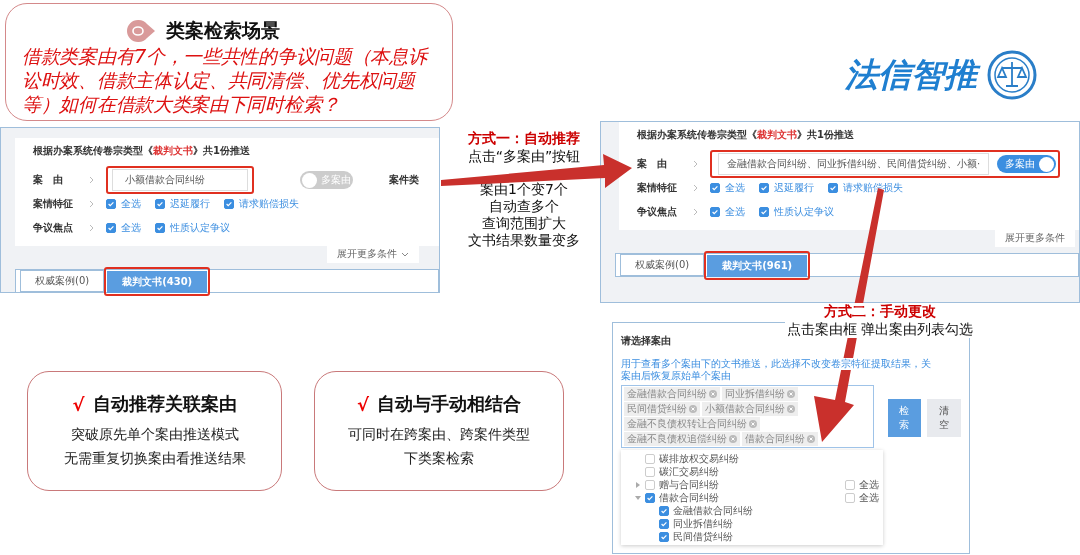 The image size is (1080, 555). I want to click on tree-item: 金融借款合同纠纷, so click(713, 510).